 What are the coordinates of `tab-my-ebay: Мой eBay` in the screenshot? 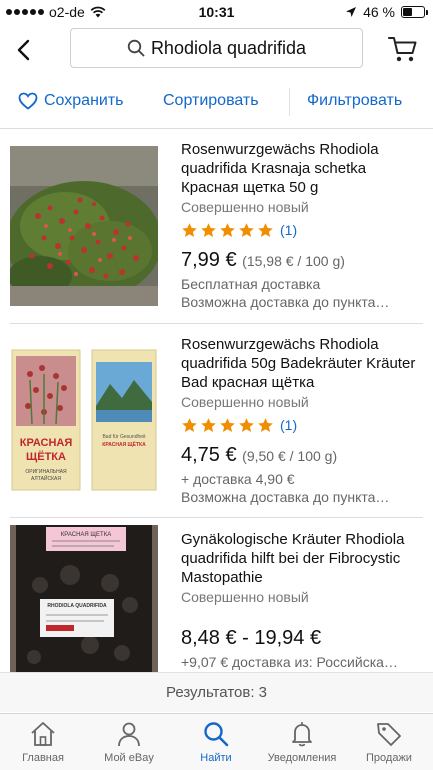 It's located at (129, 741).